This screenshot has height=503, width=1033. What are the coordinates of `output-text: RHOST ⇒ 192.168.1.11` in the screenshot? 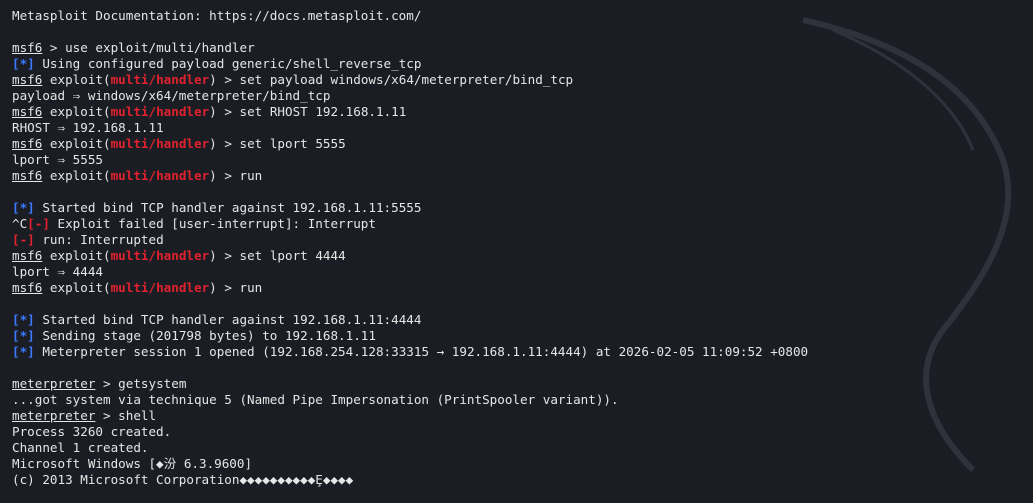 It's located at (88, 127).